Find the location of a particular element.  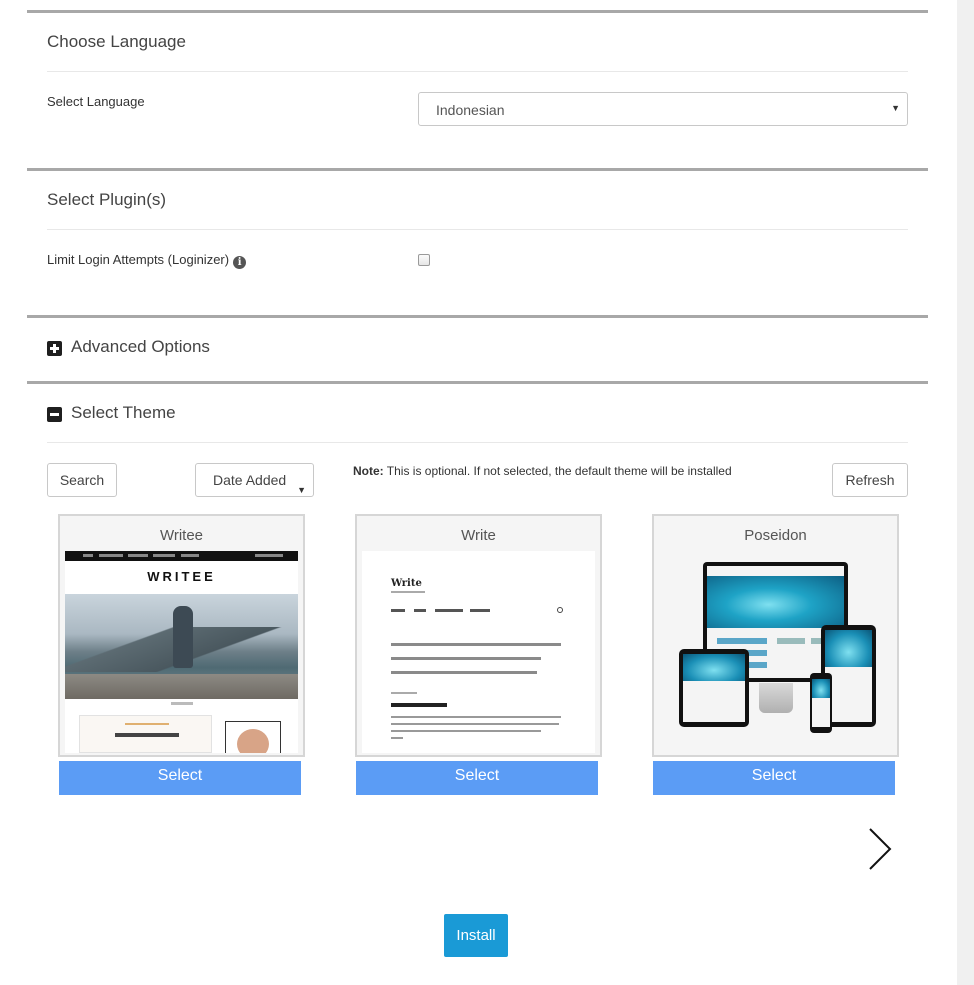

search-button: Search is located at coordinates (82, 480).